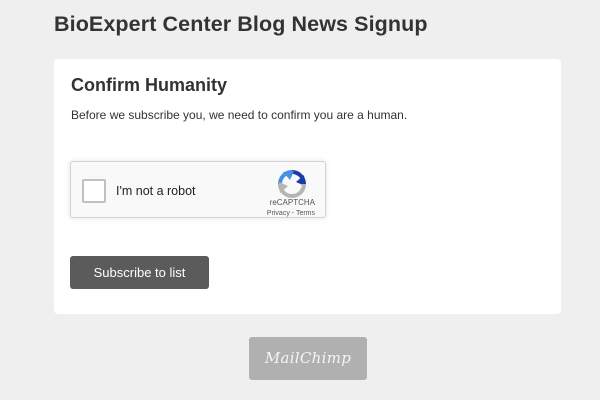 This screenshot has width=600, height=400. Describe the element at coordinates (149, 85) in the screenshot. I see `card-title: Confirm Humanity` at that location.